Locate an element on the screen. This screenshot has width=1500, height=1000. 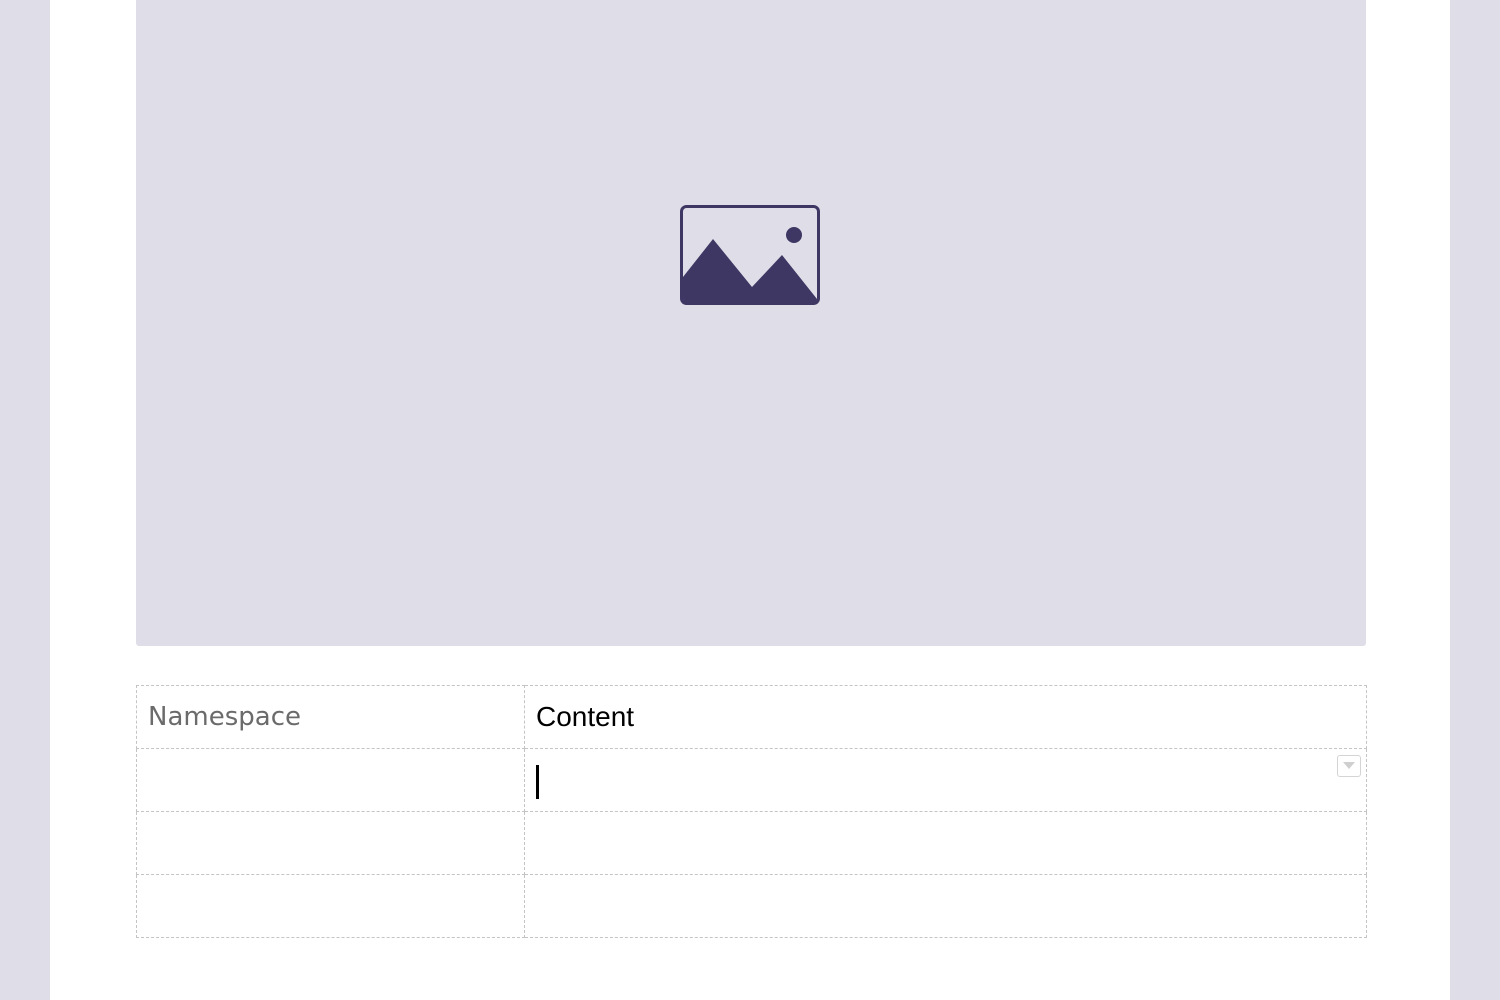
table-header-row: Namespace Content is located at coordinates (751, 717).